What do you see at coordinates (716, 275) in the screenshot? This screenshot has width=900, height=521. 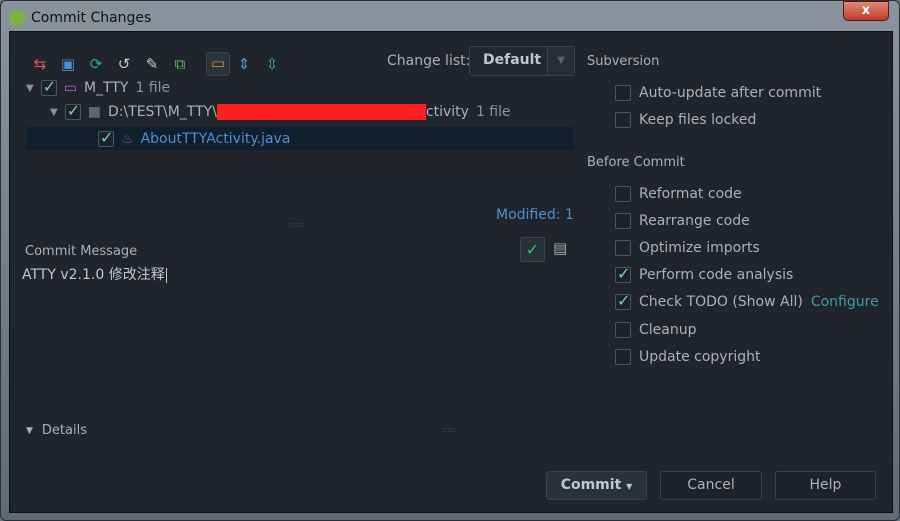 I see `option-label: Perform code analysis` at bounding box center [716, 275].